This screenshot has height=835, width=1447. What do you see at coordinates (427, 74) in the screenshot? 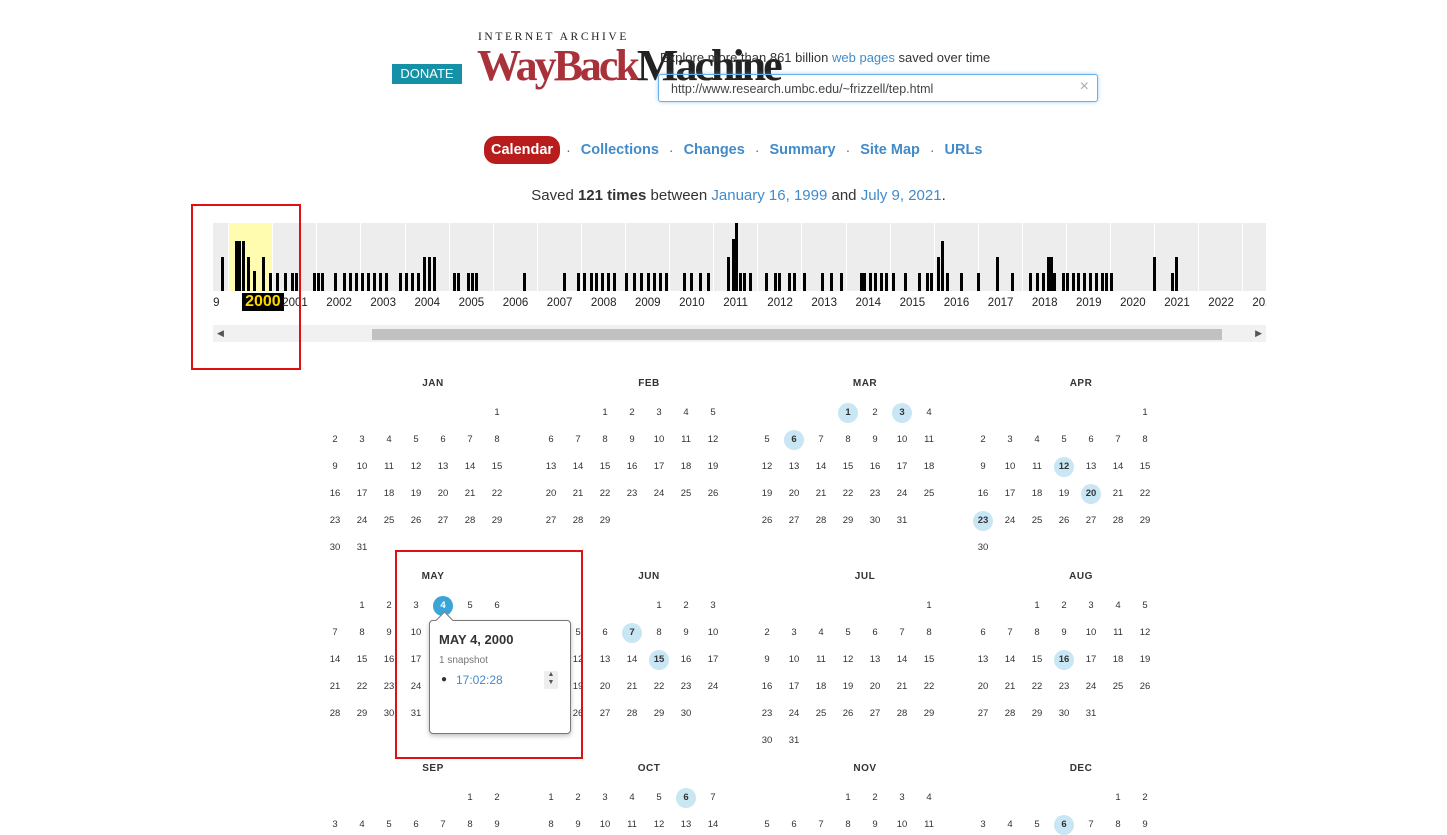
I see `donate-button: DONATE` at bounding box center [427, 74].